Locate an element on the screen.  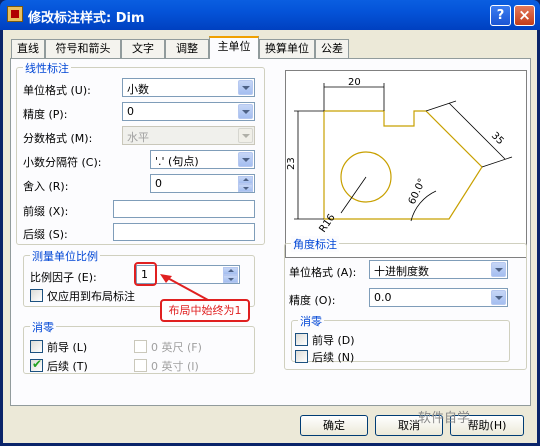
round-off-label: 舍入 (R): is located at coordinates (46, 186).